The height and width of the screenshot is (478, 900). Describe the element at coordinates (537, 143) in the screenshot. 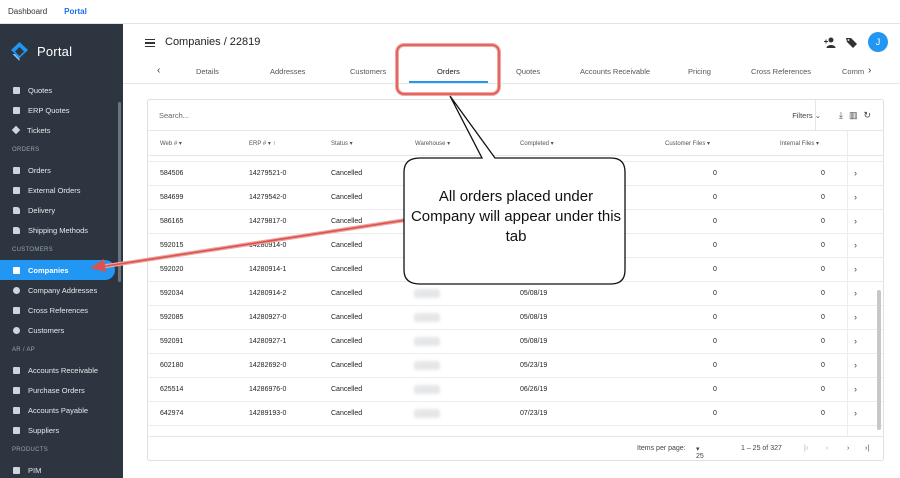

I see `column-completed: Completed ▾` at that location.